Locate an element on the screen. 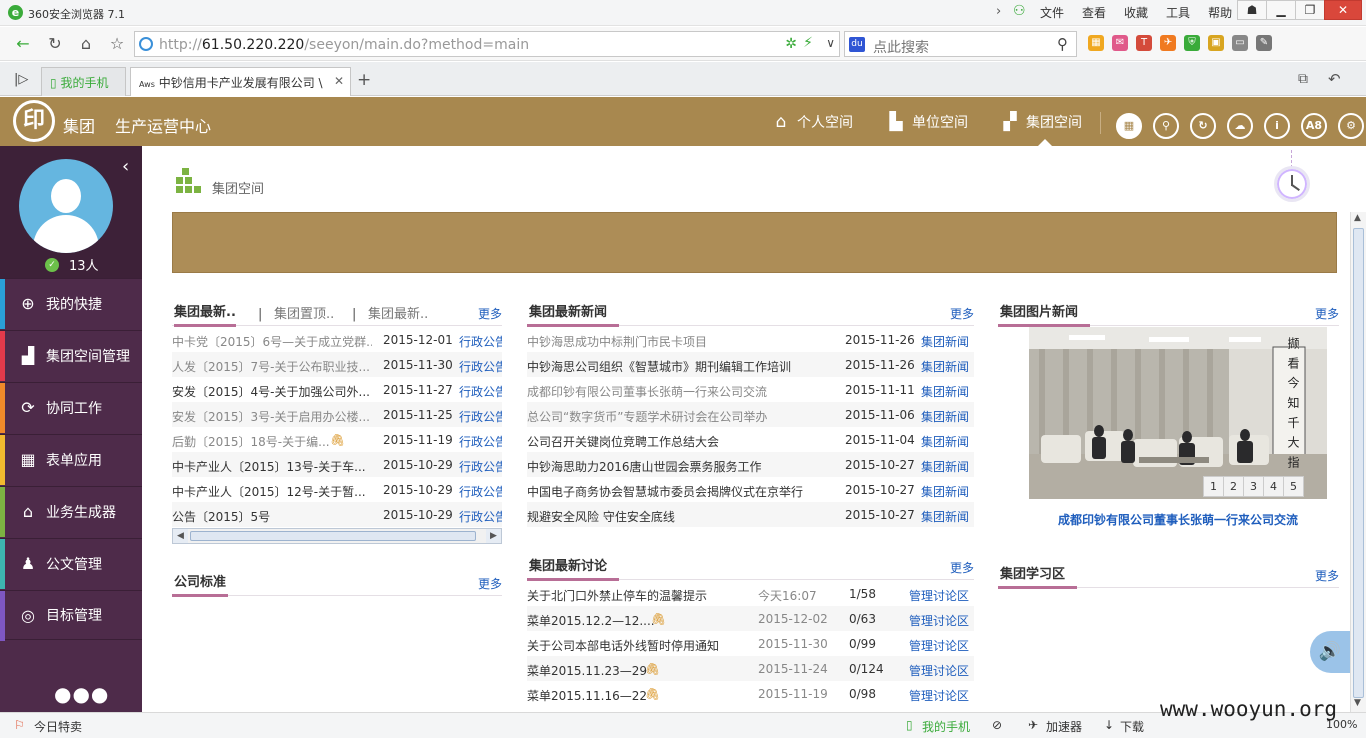 The height and width of the screenshot is (738, 1366). col1-more-link: 更多 is located at coordinates (490, 313).